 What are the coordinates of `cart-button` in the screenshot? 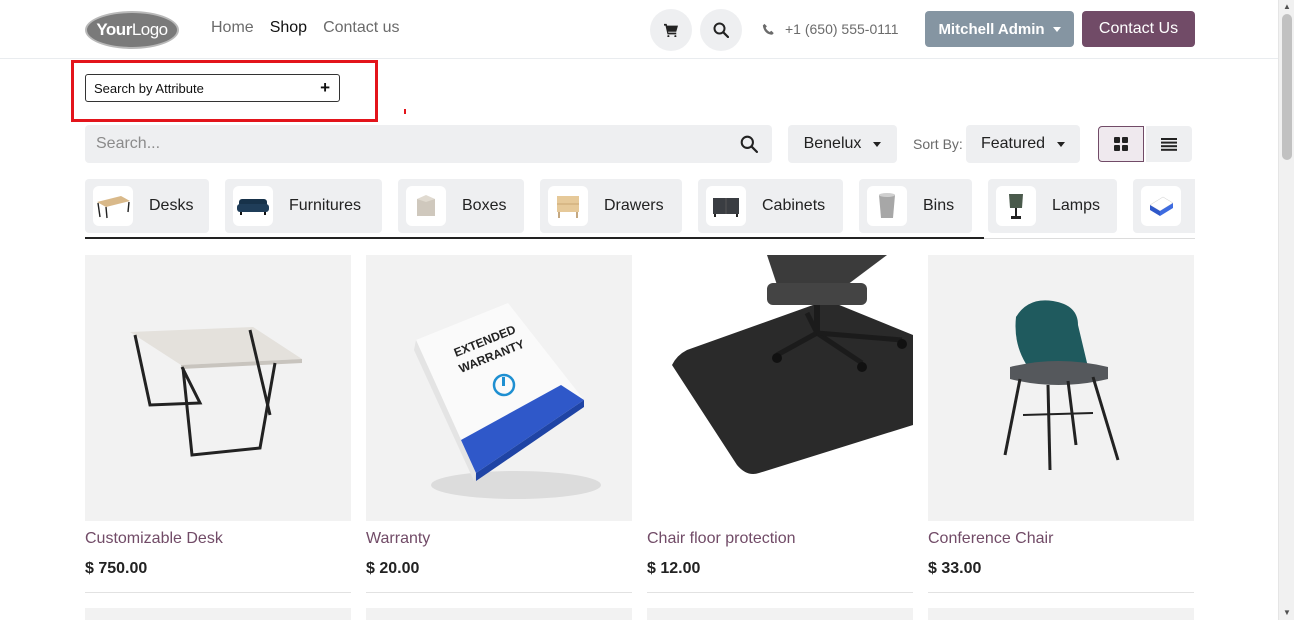 It's located at (671, 30).